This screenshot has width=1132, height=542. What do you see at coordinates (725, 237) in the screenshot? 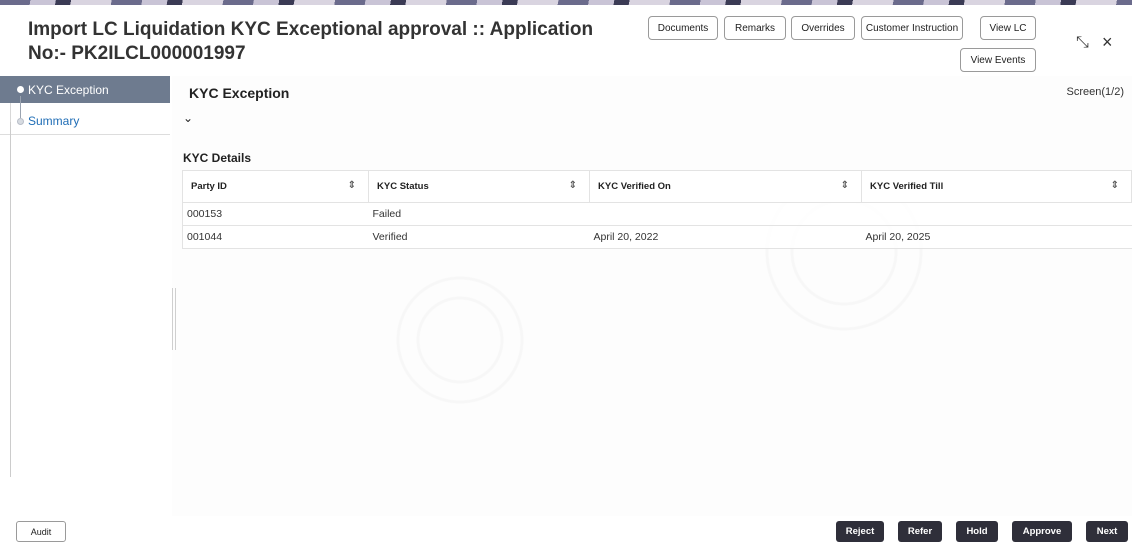
I see `table-cell: April 20, 2022` at bounding box center [725, 237].